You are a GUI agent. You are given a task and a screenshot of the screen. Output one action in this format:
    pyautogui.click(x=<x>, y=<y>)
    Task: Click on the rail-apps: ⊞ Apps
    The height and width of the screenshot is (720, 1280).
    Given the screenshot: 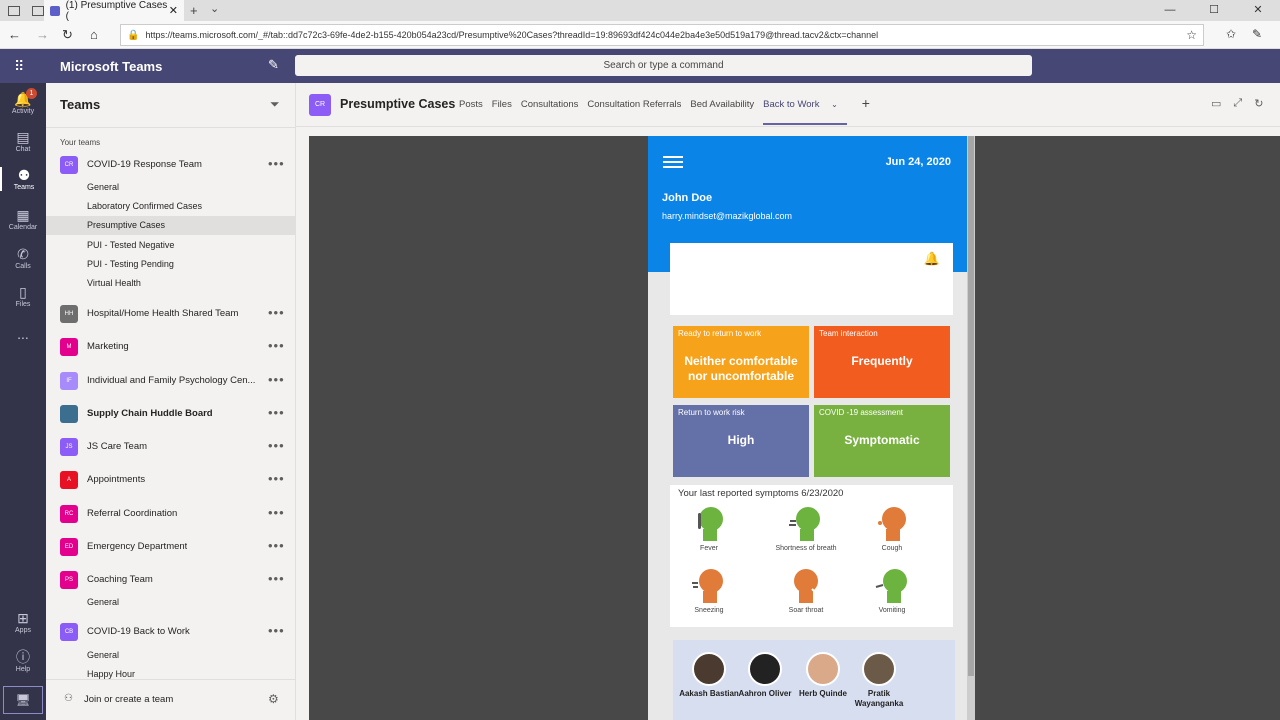 What is the action you would take?
    pyautogui.click(x=23, y=622)
    